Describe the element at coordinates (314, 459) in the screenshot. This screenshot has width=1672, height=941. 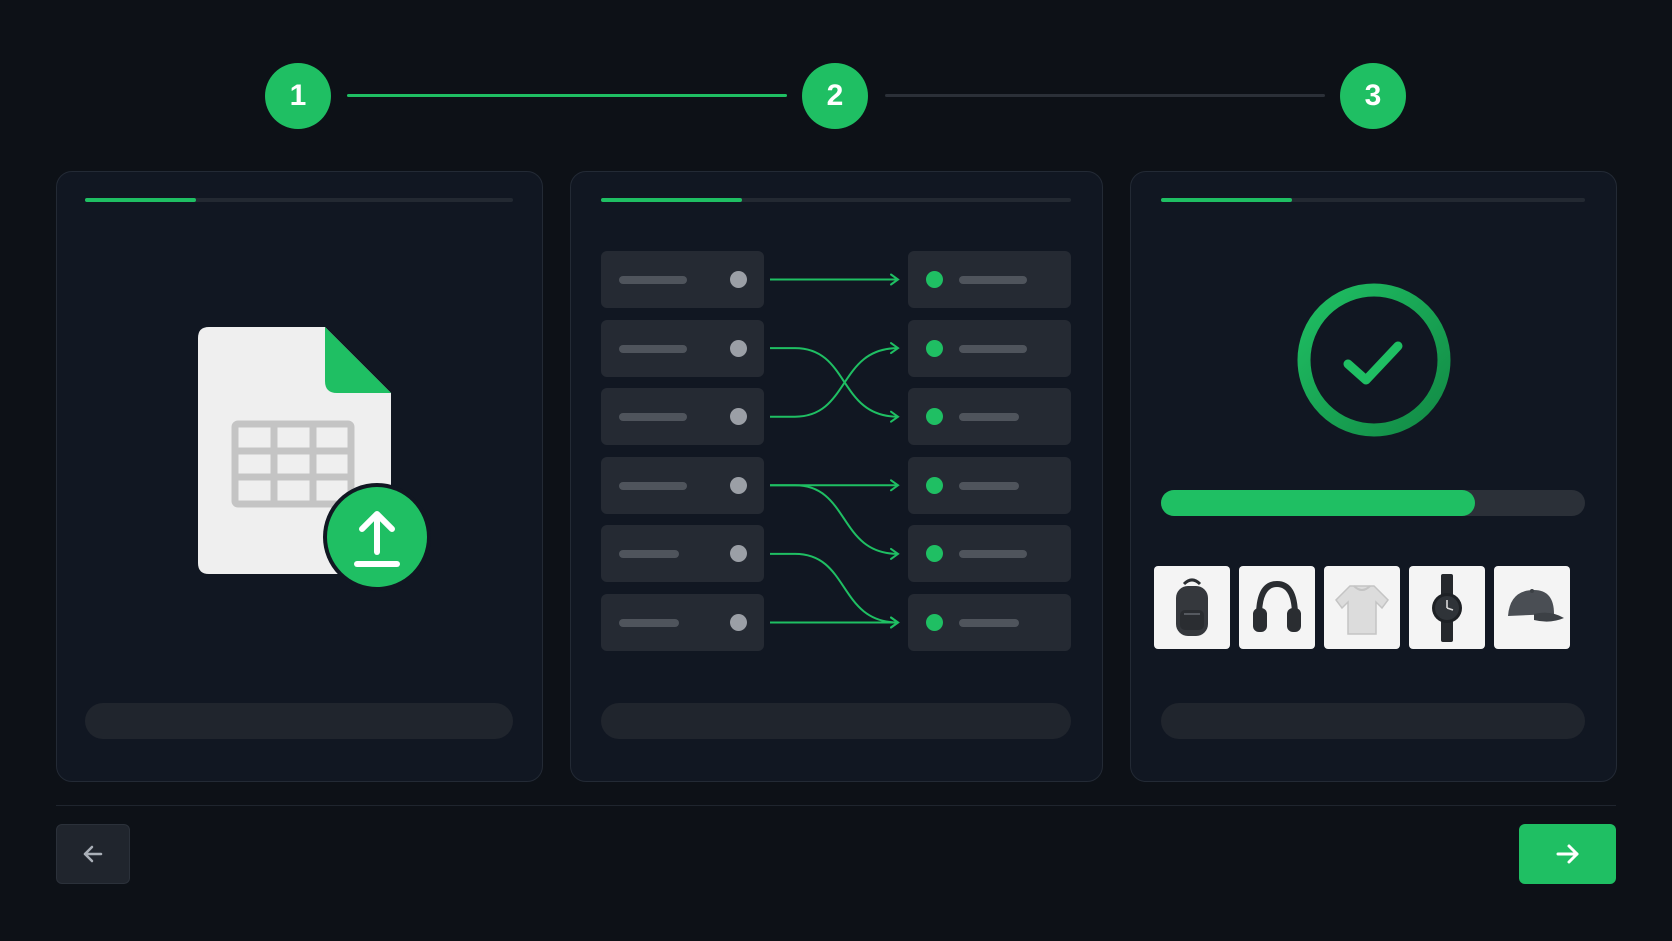
I see `spreadsheet-file-icon` at that location.